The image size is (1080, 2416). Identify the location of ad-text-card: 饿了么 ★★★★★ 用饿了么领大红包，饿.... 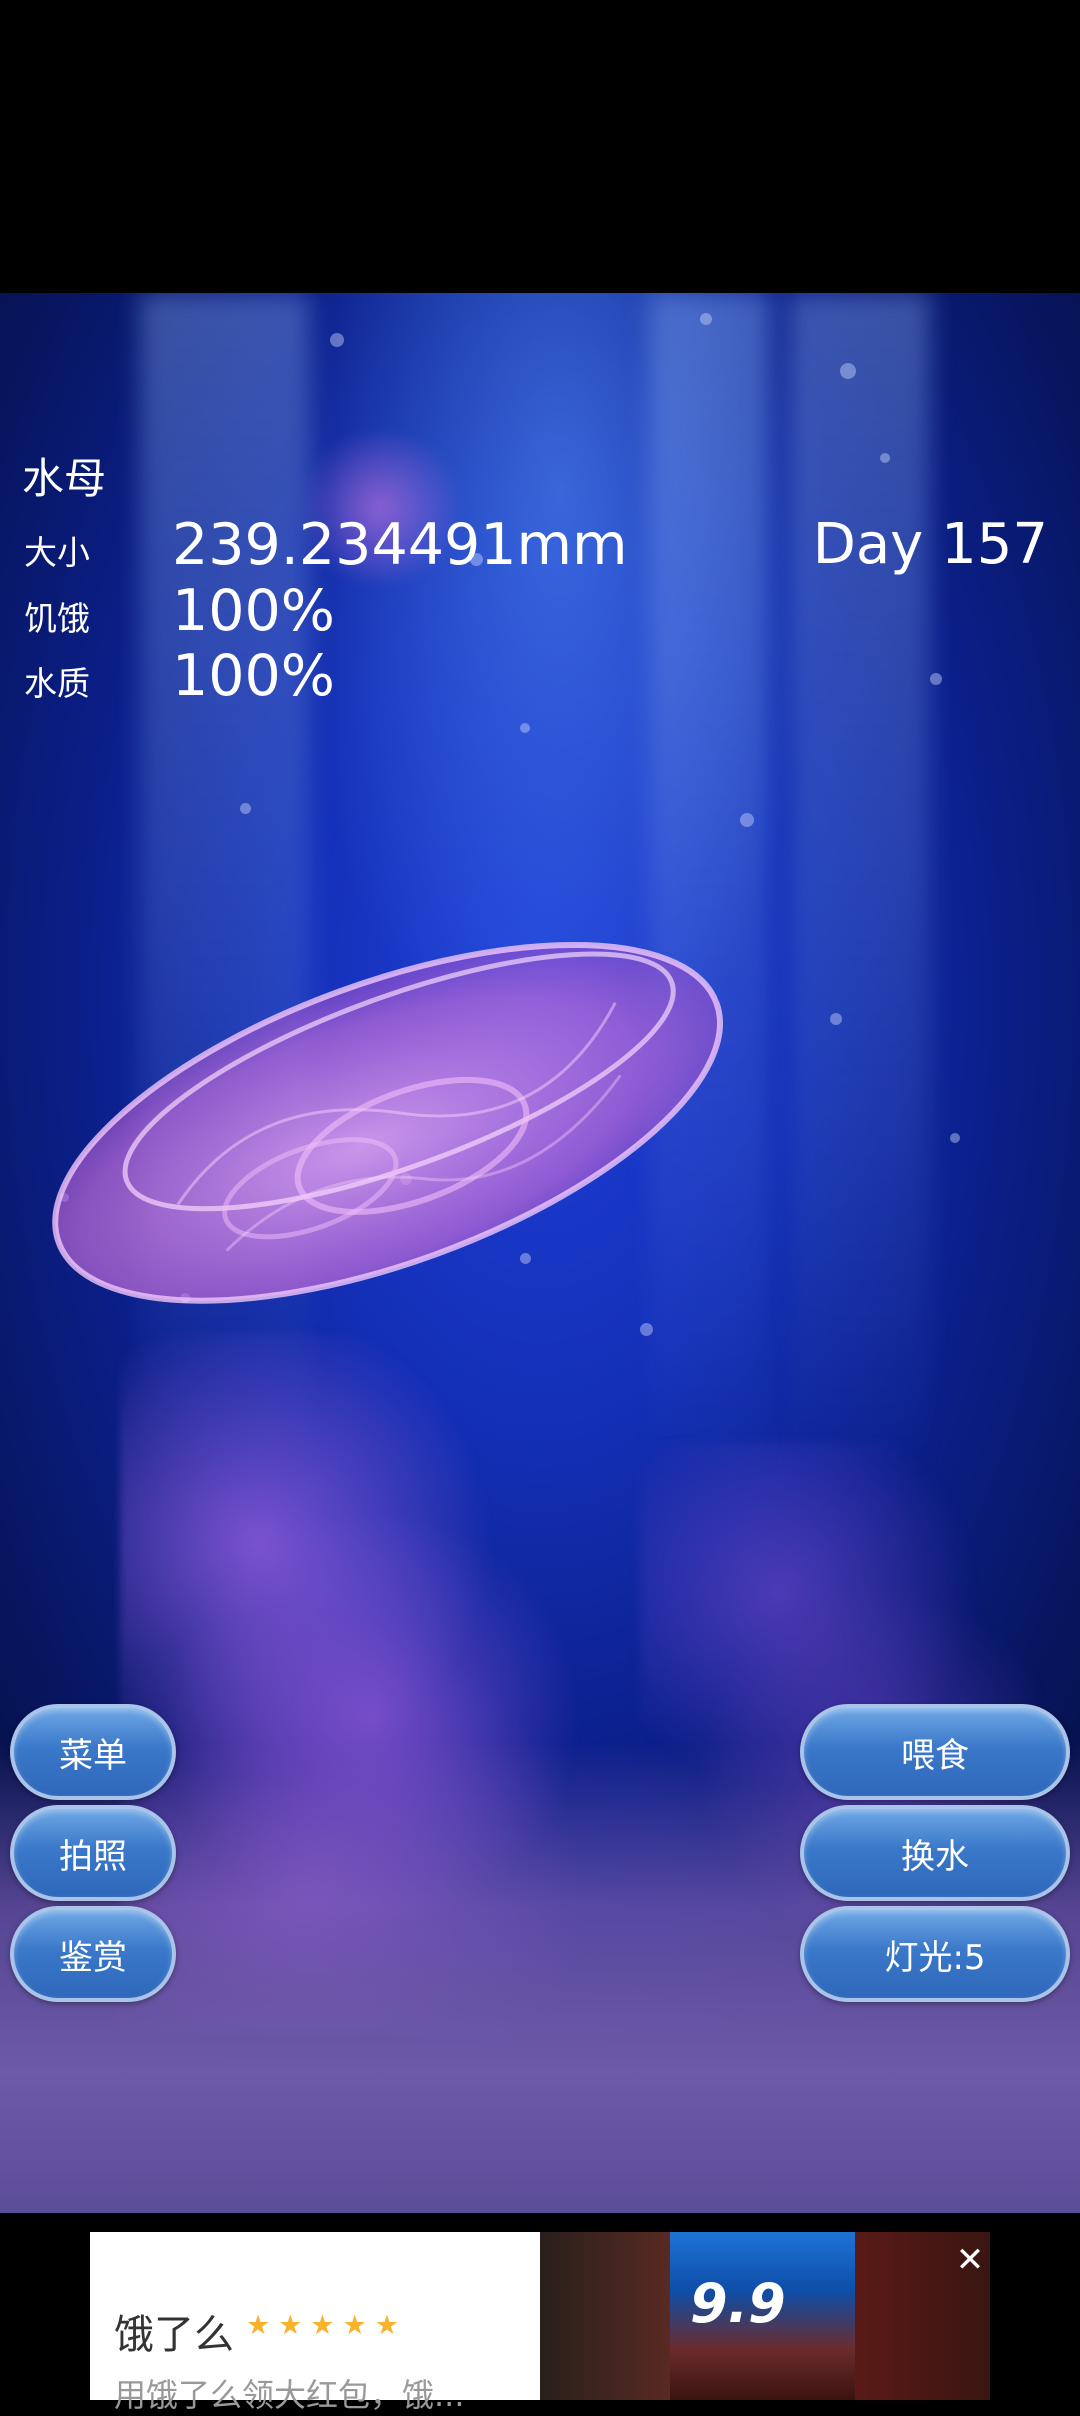
(315, 2323).